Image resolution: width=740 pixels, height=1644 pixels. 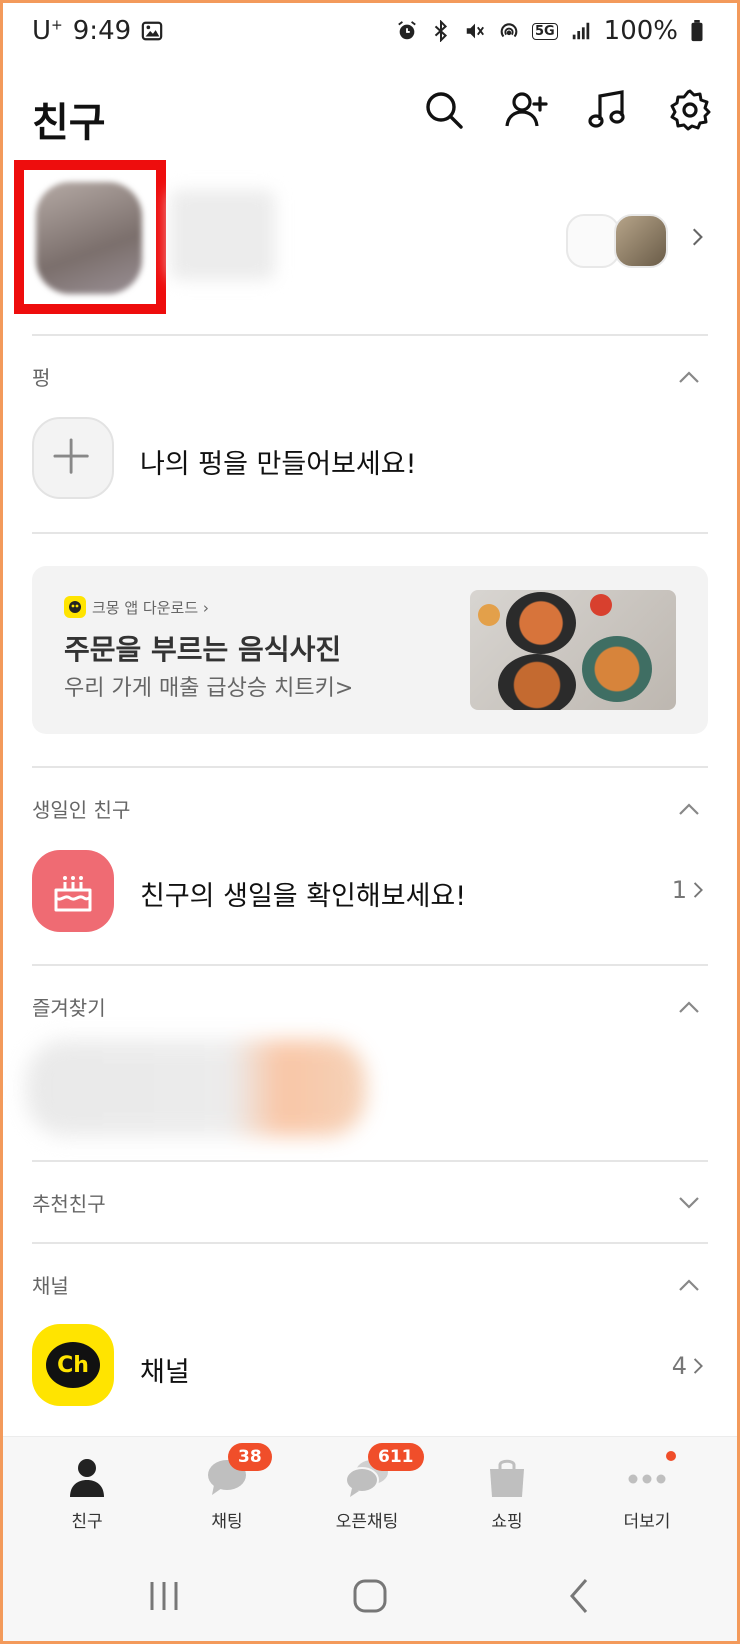 What do you see at coordinates (509, 30) in the screenshot?
I see `hotspot-icon` at bounding box center [509, 30].